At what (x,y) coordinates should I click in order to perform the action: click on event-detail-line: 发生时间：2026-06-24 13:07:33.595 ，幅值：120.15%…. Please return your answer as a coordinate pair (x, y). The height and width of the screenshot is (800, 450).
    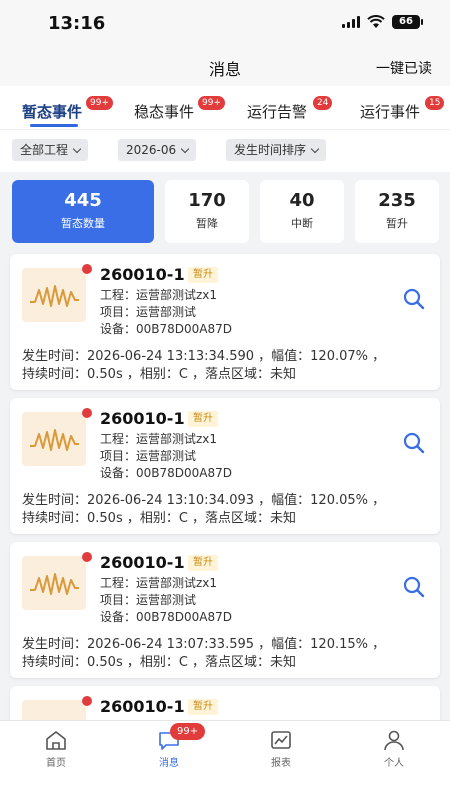
    Looking at the image, I should click on (204, 644).